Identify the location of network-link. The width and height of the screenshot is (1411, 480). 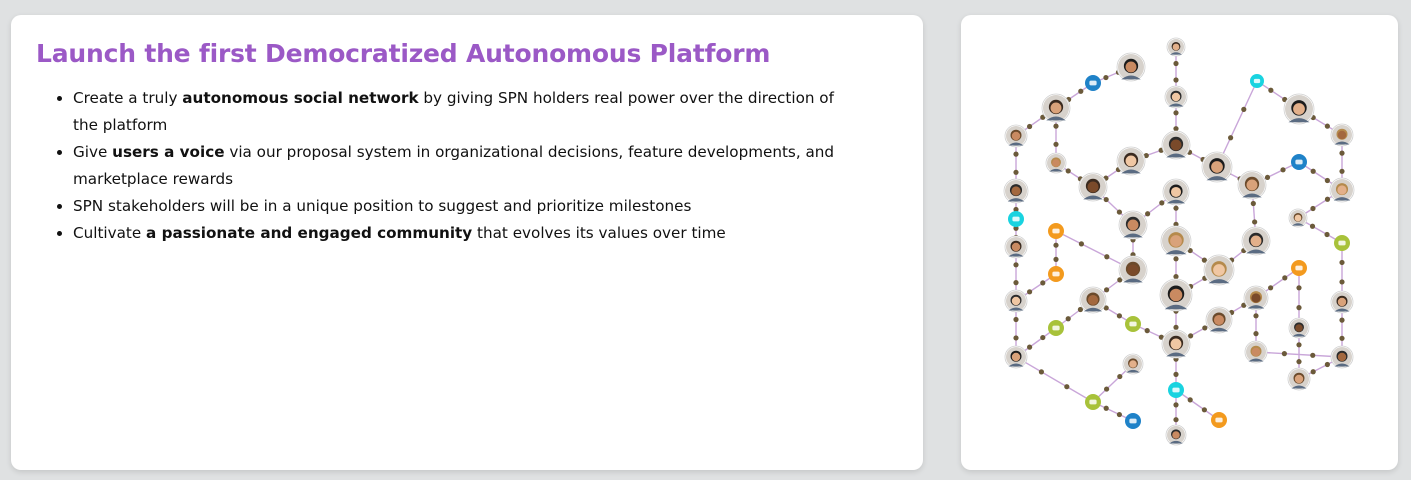
(1054, 379).